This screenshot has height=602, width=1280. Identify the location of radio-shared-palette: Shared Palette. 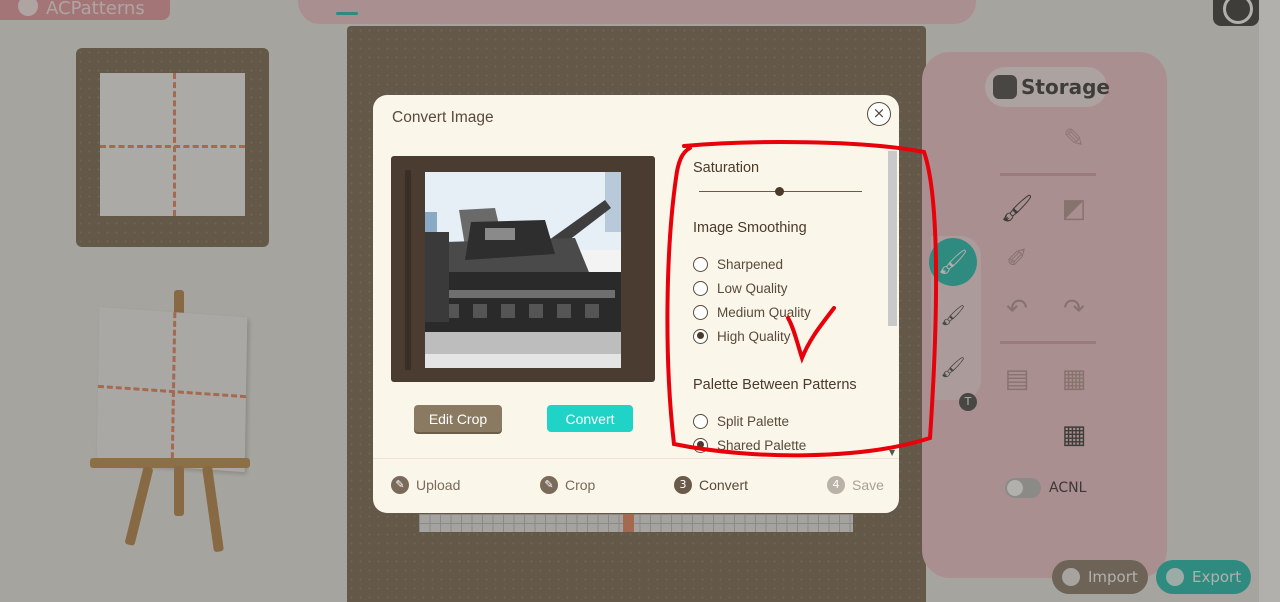
(749, 445).